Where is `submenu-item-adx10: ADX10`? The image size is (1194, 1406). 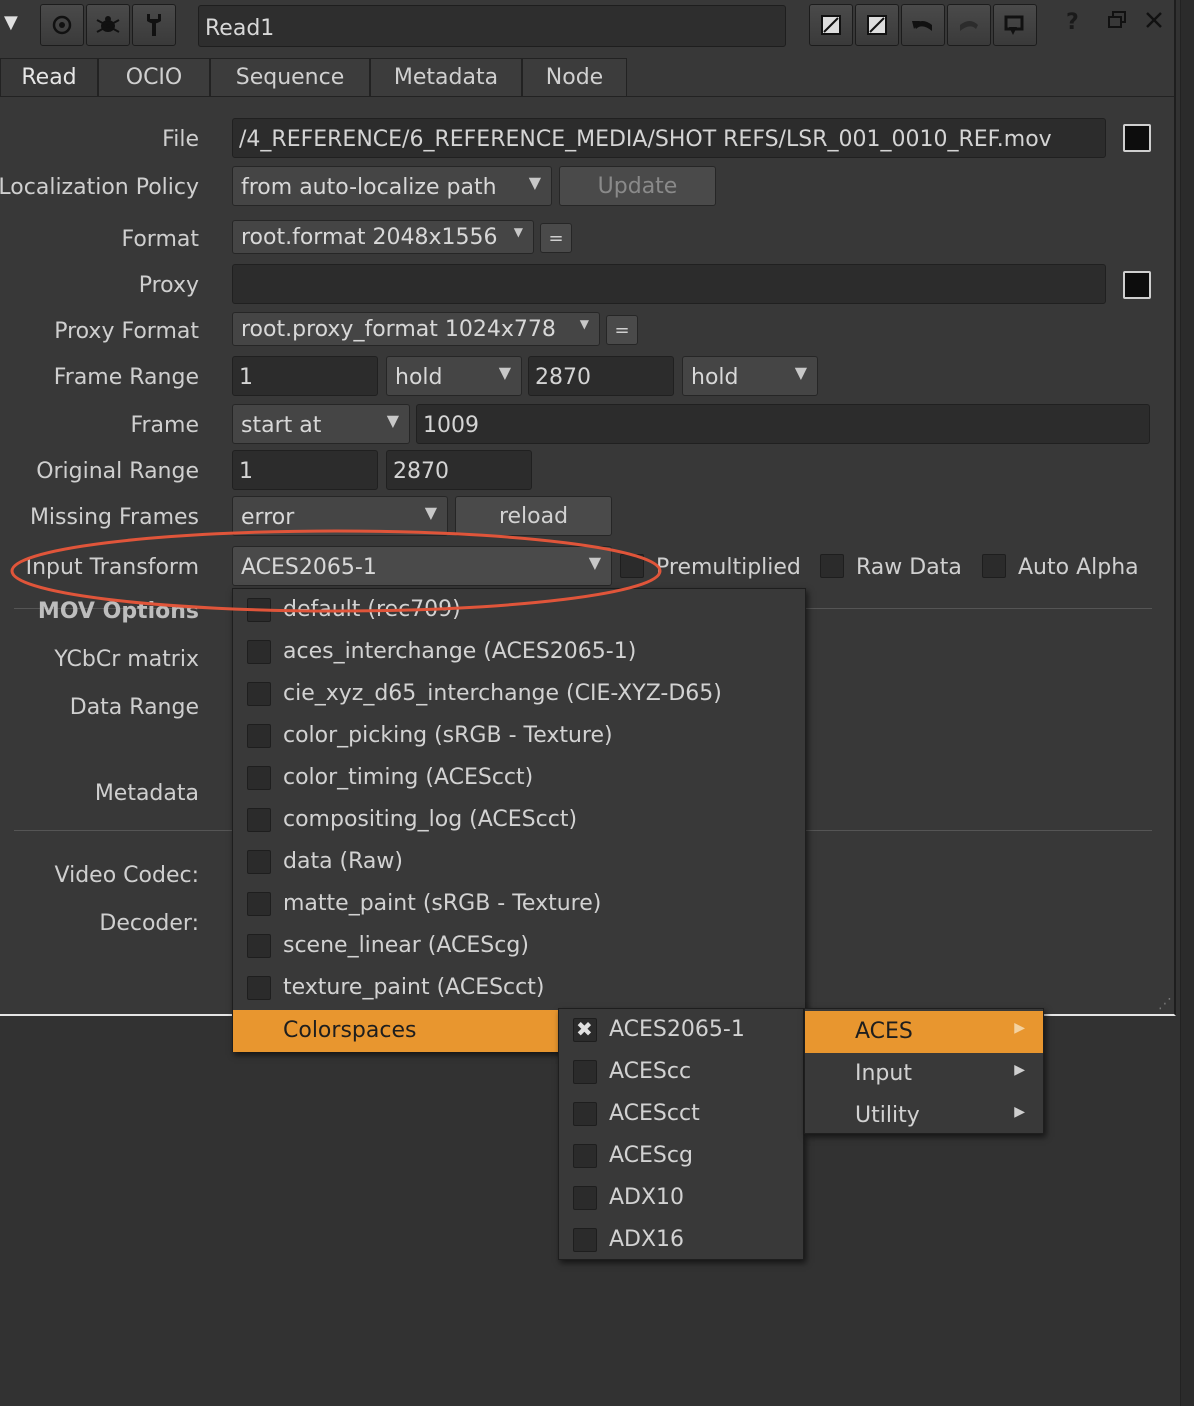 submenu-item-adx10: ADX10 is located at coordinates (681, 1198).